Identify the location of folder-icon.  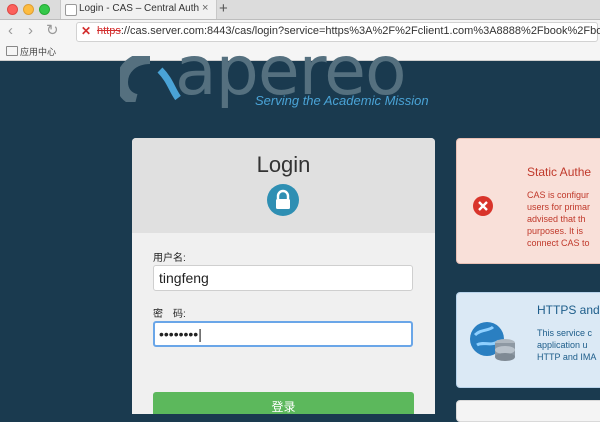
(12, 51).